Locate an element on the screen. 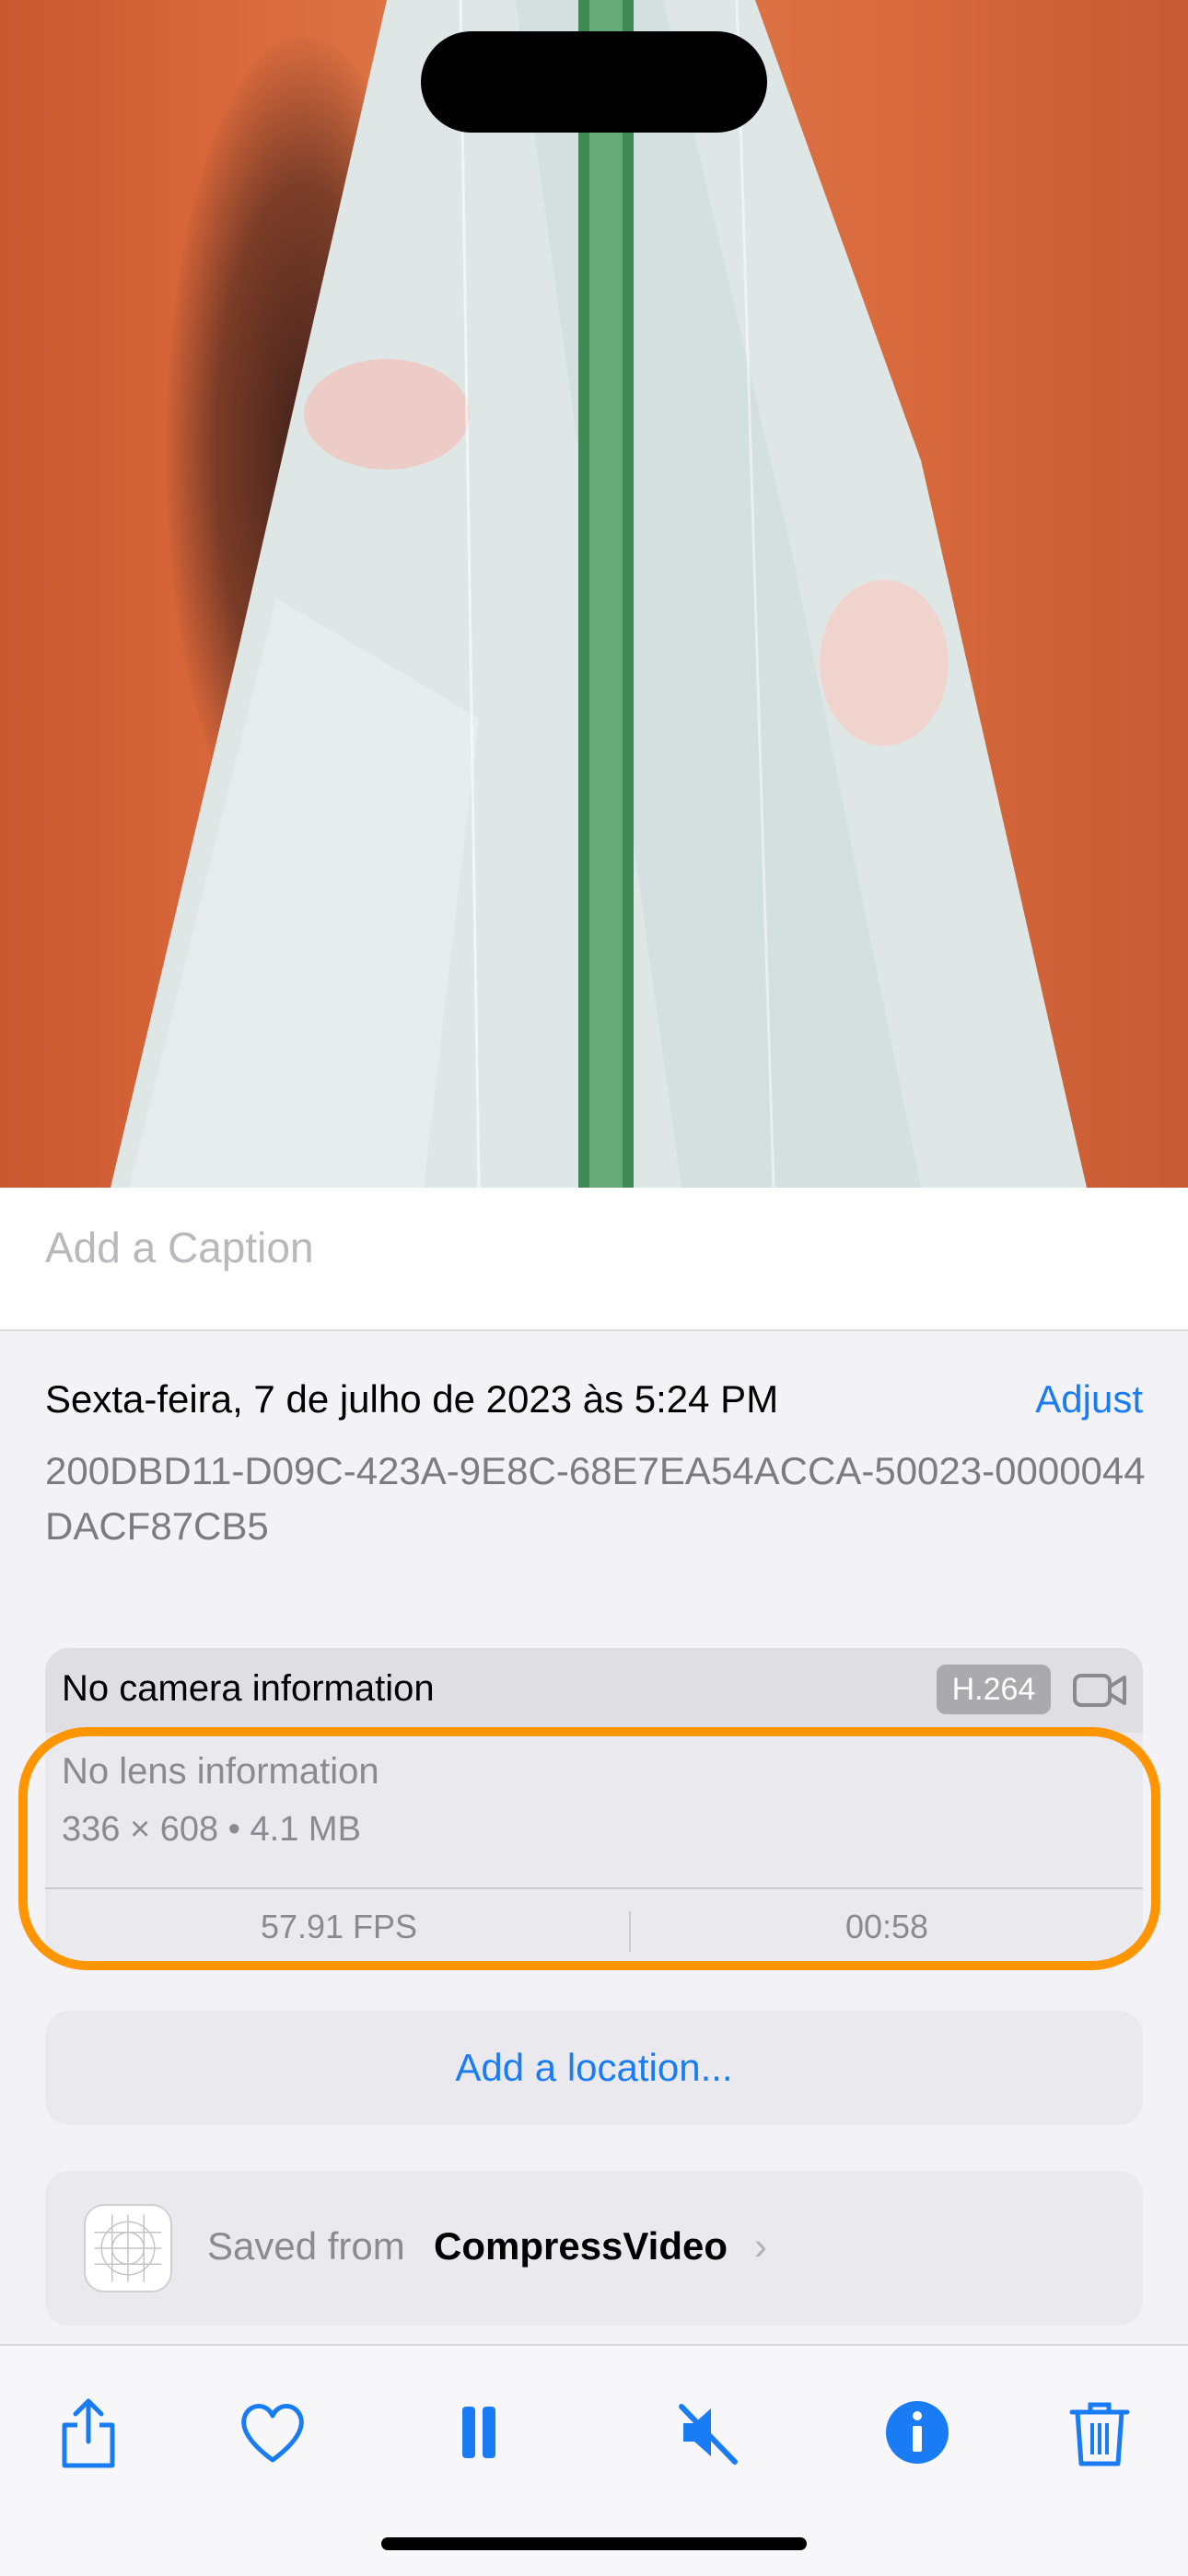 The height and width of the screenshot is (2576, 1188). compressvideo-app-icon is located at coordinates (128, 2248).